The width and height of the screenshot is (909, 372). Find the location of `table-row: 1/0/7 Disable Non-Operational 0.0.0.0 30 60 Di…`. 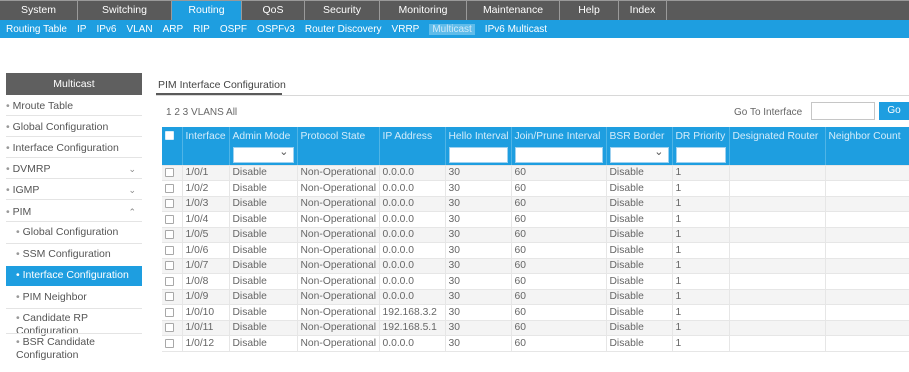

table-row: 1/0/7 Disable Non-Operational 0.0.0.0 30 60 Di… is located at coordinates (535, 266).